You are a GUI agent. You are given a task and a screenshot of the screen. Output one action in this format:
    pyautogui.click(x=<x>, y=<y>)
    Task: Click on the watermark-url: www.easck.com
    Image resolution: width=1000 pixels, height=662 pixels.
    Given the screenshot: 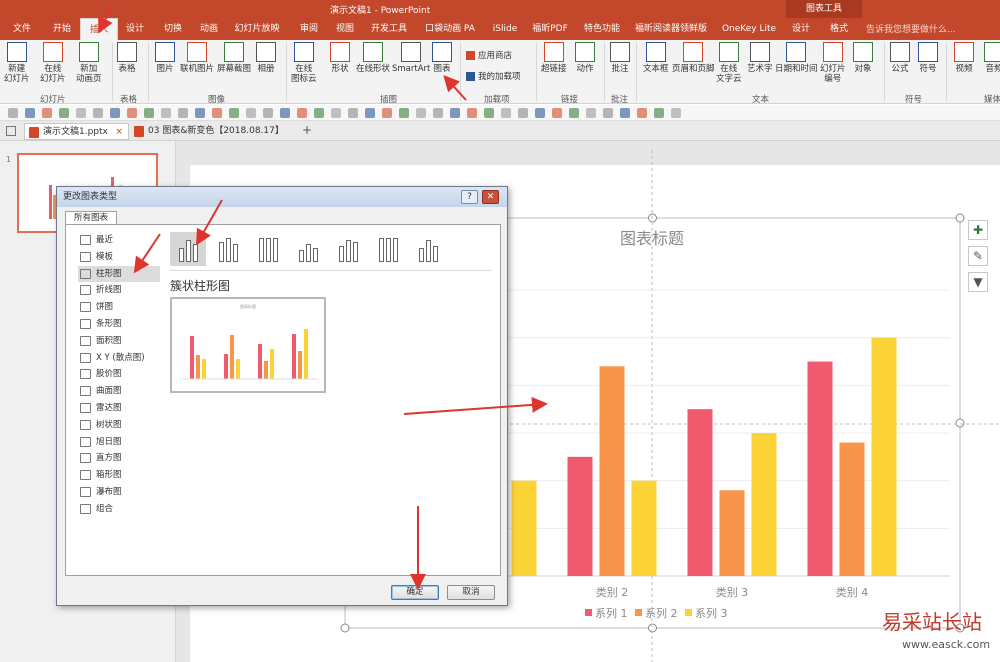 What is the action you would take?
    pyautogui.click(x=946, y=644)
    